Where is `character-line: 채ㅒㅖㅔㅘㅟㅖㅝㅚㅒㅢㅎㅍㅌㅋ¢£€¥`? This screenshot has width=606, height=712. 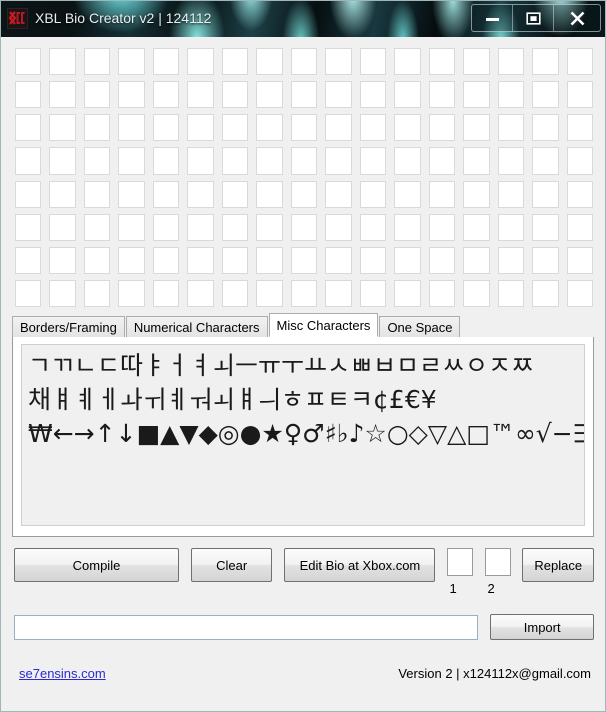 character-line: 채ㅒㅖㅔㅘㅟㅖㅝㅚㅒㅢㅎㅍㅌㅋ¢£€¥ is located at coordinates (305, 400).